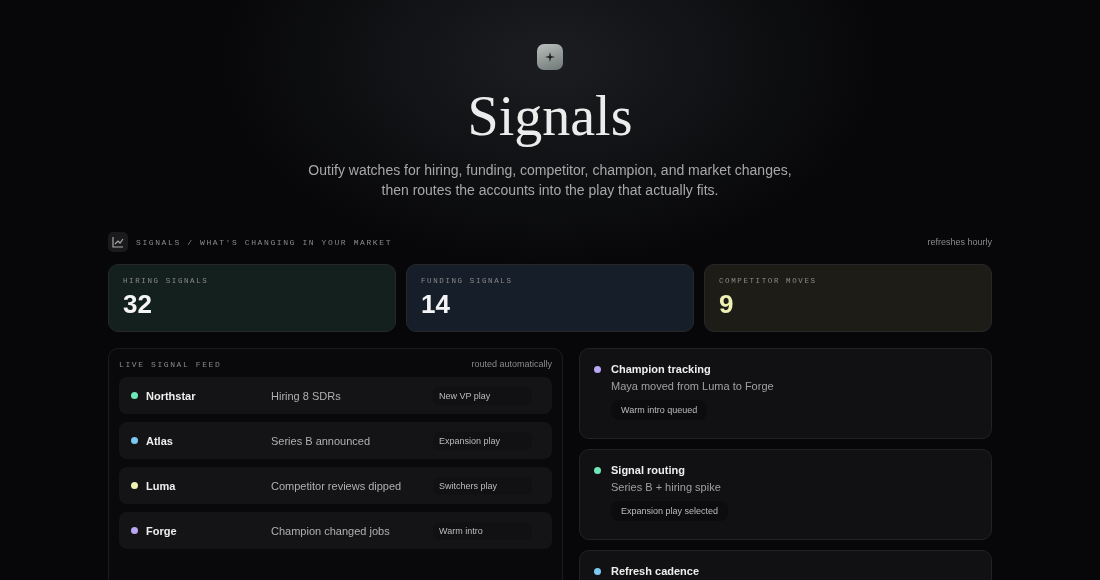 Image resolution: width=1100 pixels, height=580 pixels. What do you see at coordinates (511, 364) in the screenshot?
I see `feed-note: routed automatically` at bounding box center [511, 364].